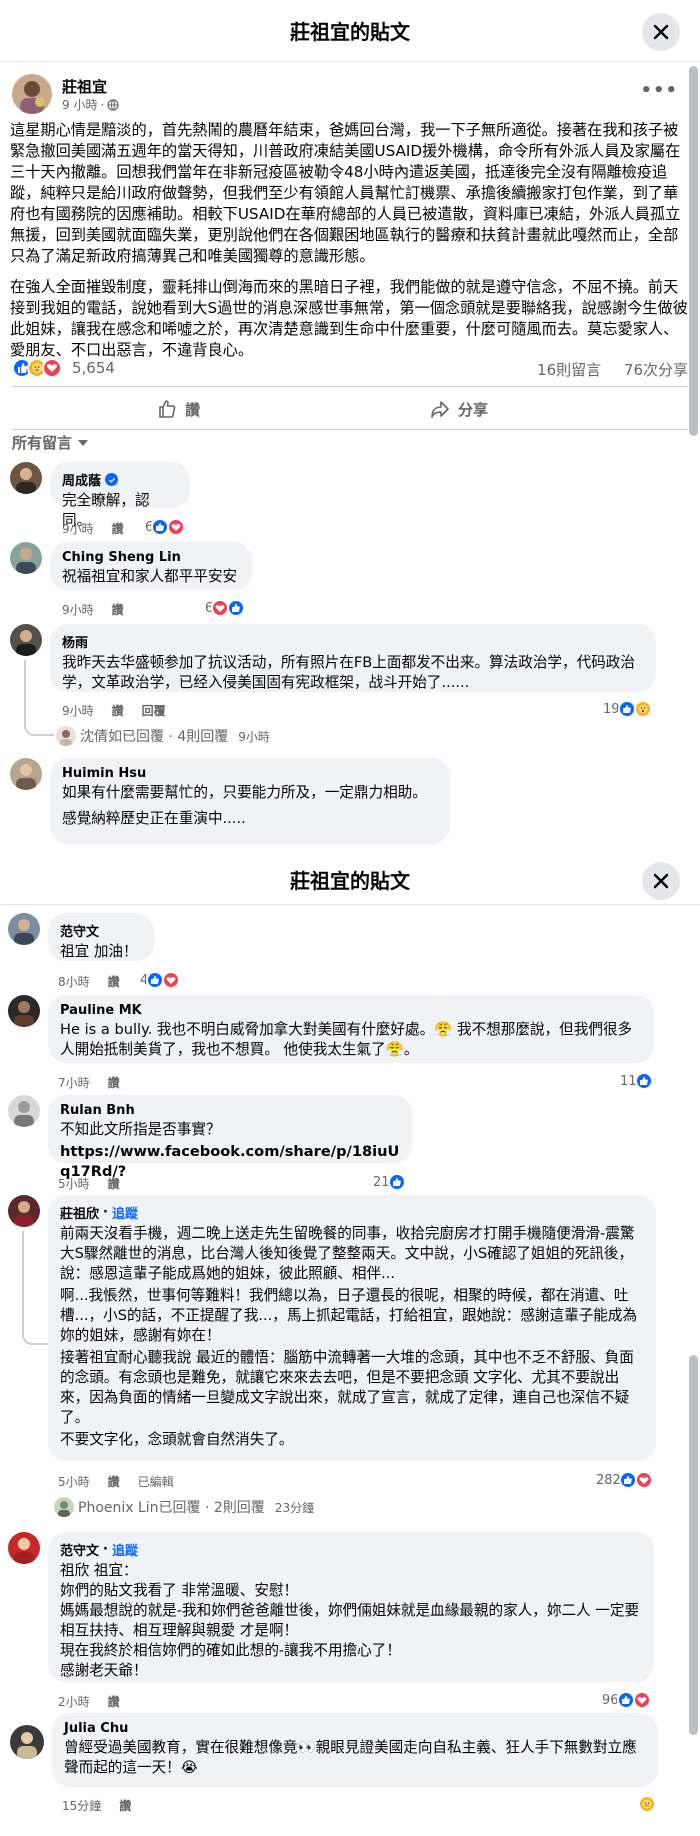  What do you see at coordinates (353, 641) in the screenshot?
I see `comment-author: 杨雨` at bounding box center [353, 641].